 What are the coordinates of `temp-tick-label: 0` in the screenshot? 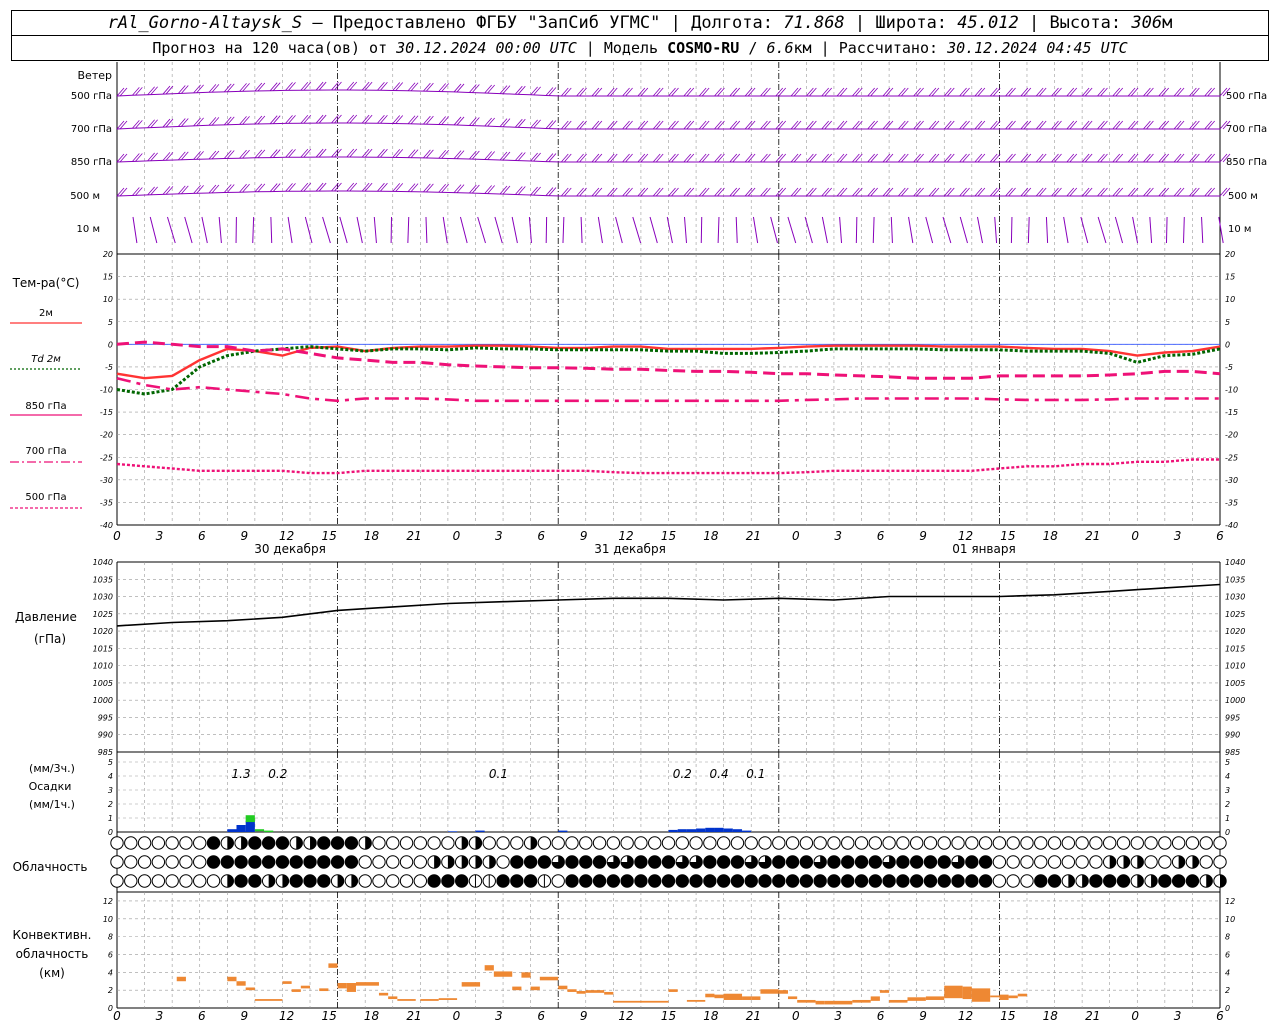 It's located at (110, 344).